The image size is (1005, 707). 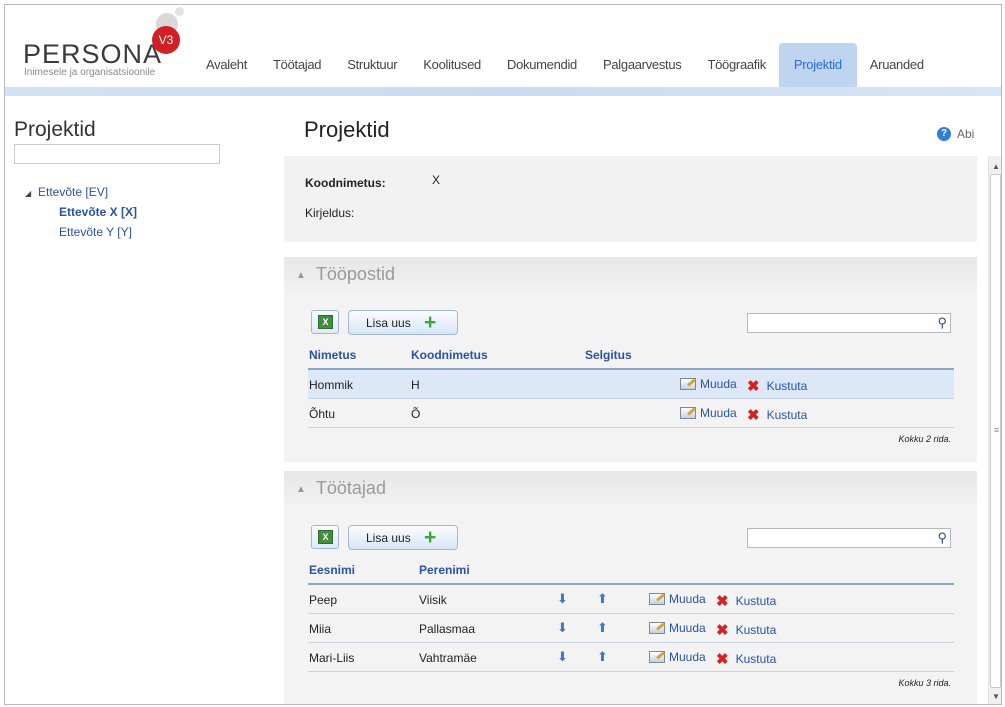 I want to click on tab-struktuur: Struktuur, so click(x=372, y=65).